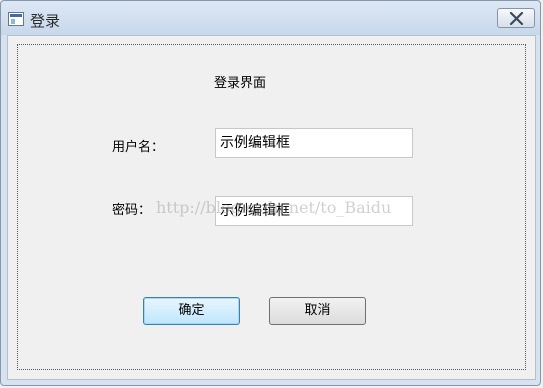 Image resolution: width=543 pixels, height=388 pixels. I want to click on close-icon, so click(516, 18).